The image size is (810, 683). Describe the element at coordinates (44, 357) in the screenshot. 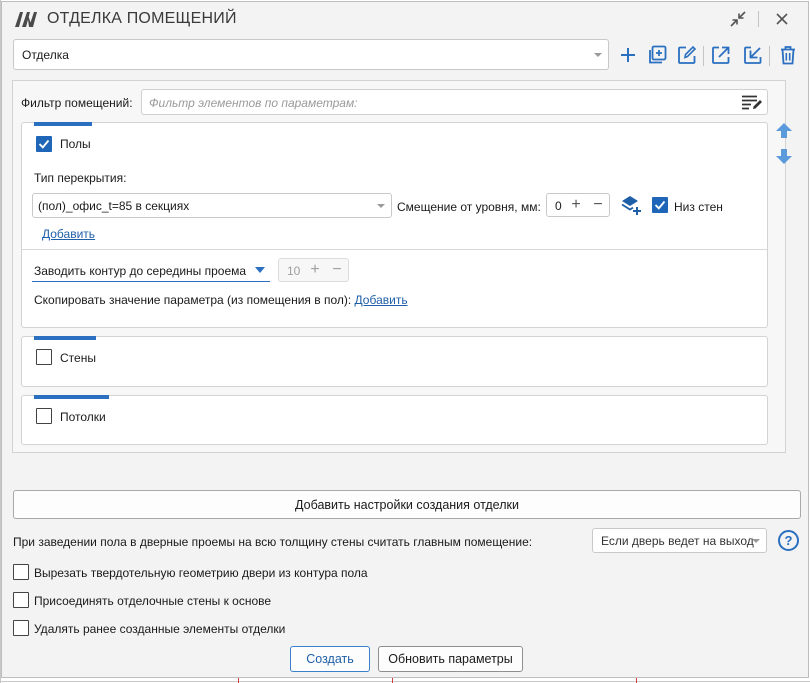

I see `walls-checkbox` at that location.